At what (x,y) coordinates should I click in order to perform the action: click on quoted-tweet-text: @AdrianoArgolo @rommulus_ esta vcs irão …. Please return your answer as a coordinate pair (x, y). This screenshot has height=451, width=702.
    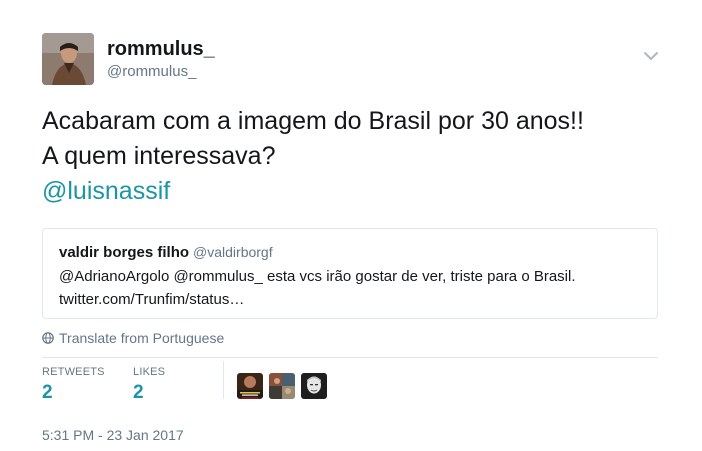
    Looking at the image, I should click on (317, 276).